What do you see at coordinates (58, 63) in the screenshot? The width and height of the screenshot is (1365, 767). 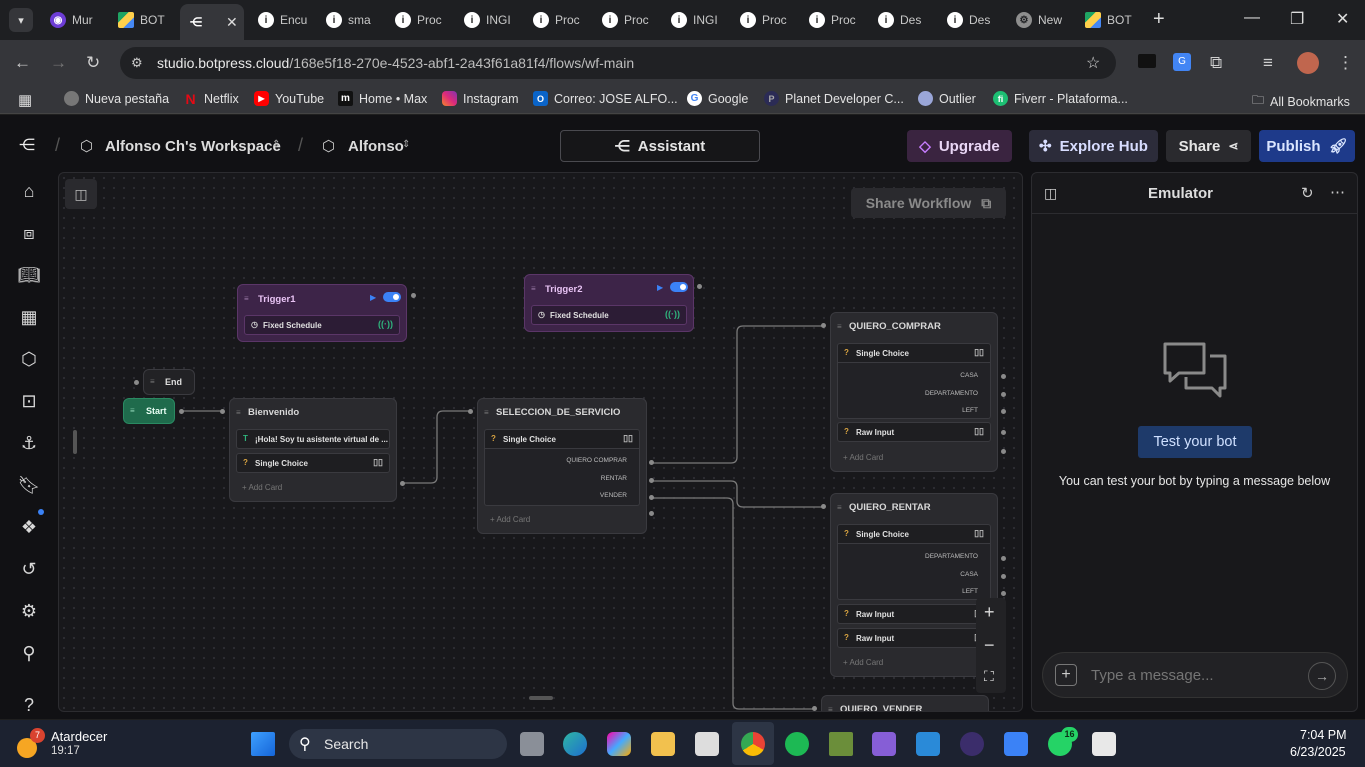 I see `forward-icon: →` at bounding box center [58, 63].